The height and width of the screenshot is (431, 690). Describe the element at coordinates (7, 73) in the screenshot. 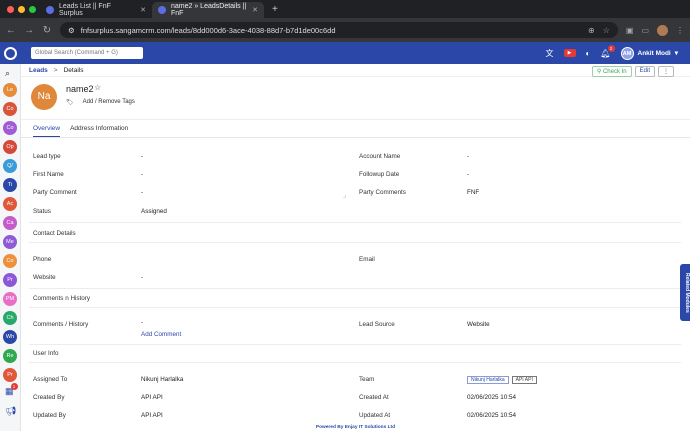

I see `search-icon: ⌕` at that location.